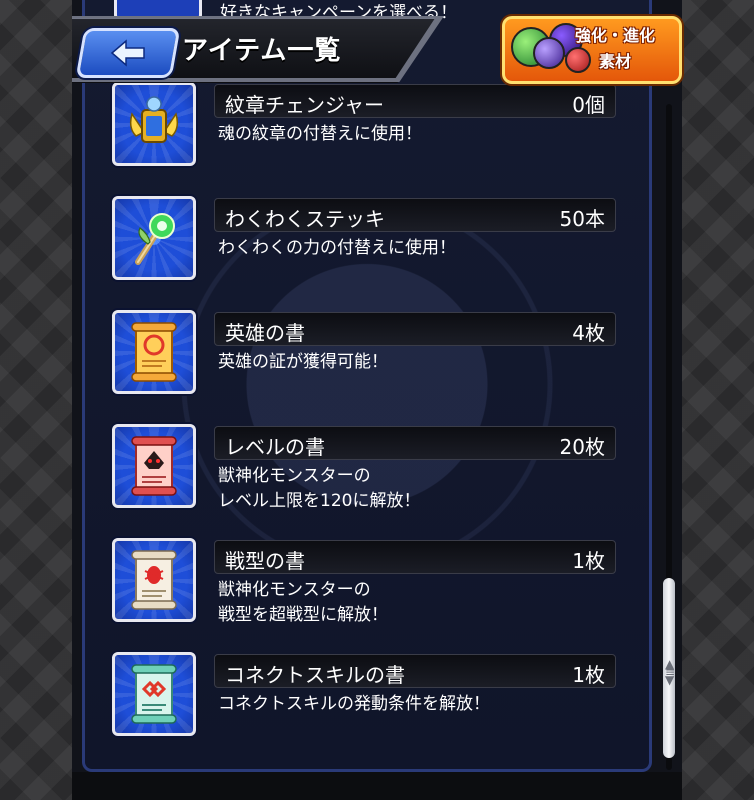  I want to click on scrollbar-thumb: ▲ ≡ ▼, so click(669, 668).